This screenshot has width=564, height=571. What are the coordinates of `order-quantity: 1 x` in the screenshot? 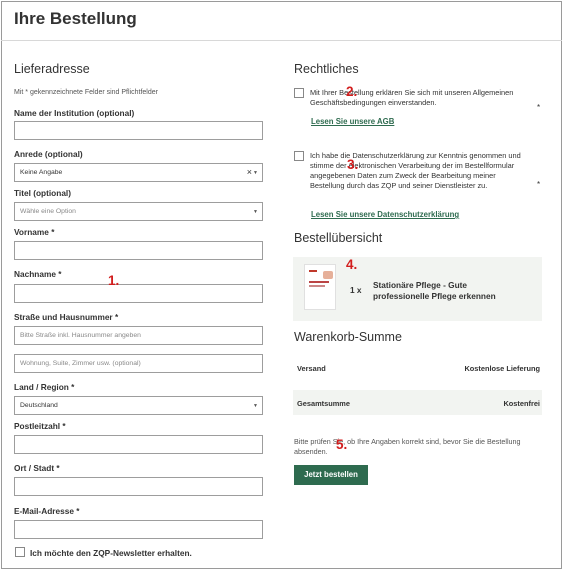 It's located at (356, 290).